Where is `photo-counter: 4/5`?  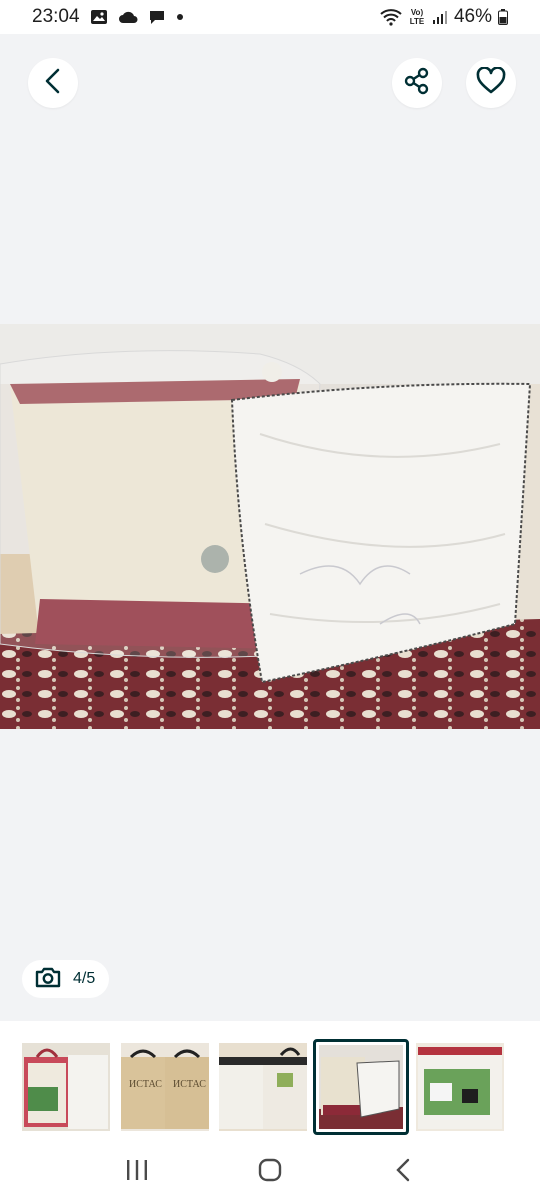 photo-counter: 4/5 is located at coordinates (65, 979).